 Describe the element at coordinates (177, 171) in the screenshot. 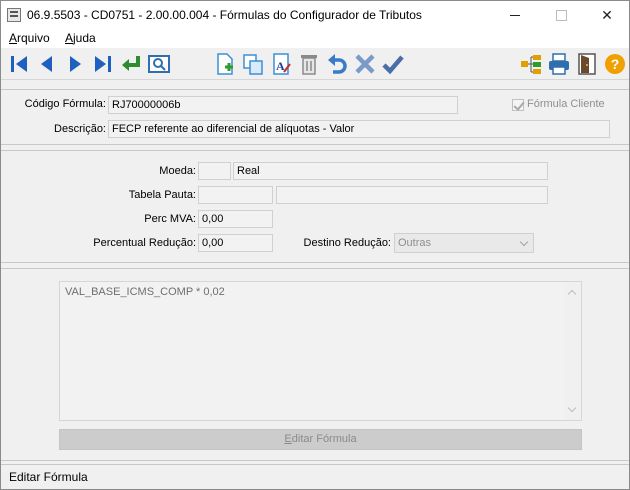

I see `moeda-label: Moeda:` at that location.